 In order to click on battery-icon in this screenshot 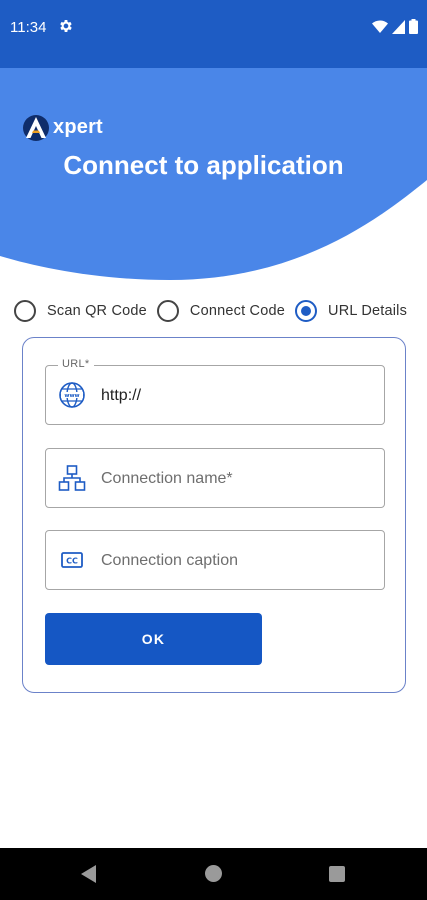, I will do `click(413, 26)`.